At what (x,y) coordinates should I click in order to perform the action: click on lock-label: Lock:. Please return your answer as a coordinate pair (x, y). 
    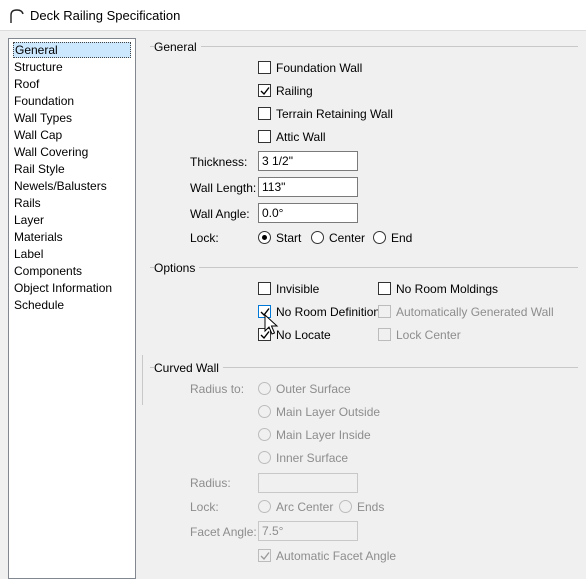
    Looking at the image, I should click on (204, 238).